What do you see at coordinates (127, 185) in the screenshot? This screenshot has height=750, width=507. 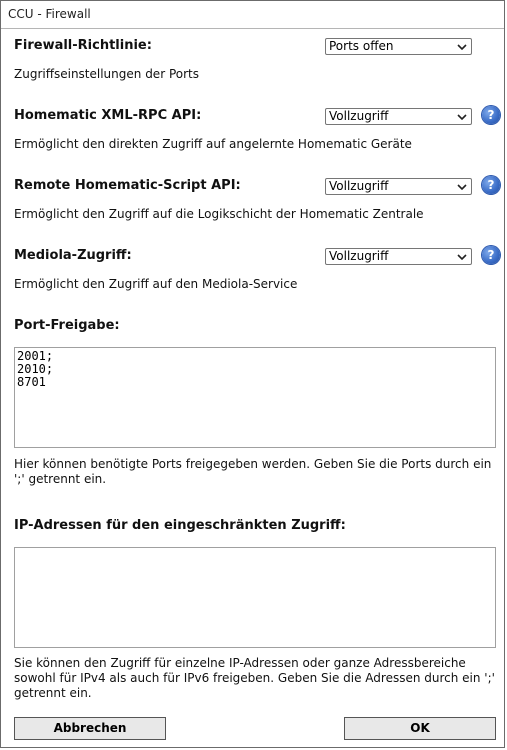 I see `script-api-label: Remote Homematic-Script API:` at bounding box center [127, 185].